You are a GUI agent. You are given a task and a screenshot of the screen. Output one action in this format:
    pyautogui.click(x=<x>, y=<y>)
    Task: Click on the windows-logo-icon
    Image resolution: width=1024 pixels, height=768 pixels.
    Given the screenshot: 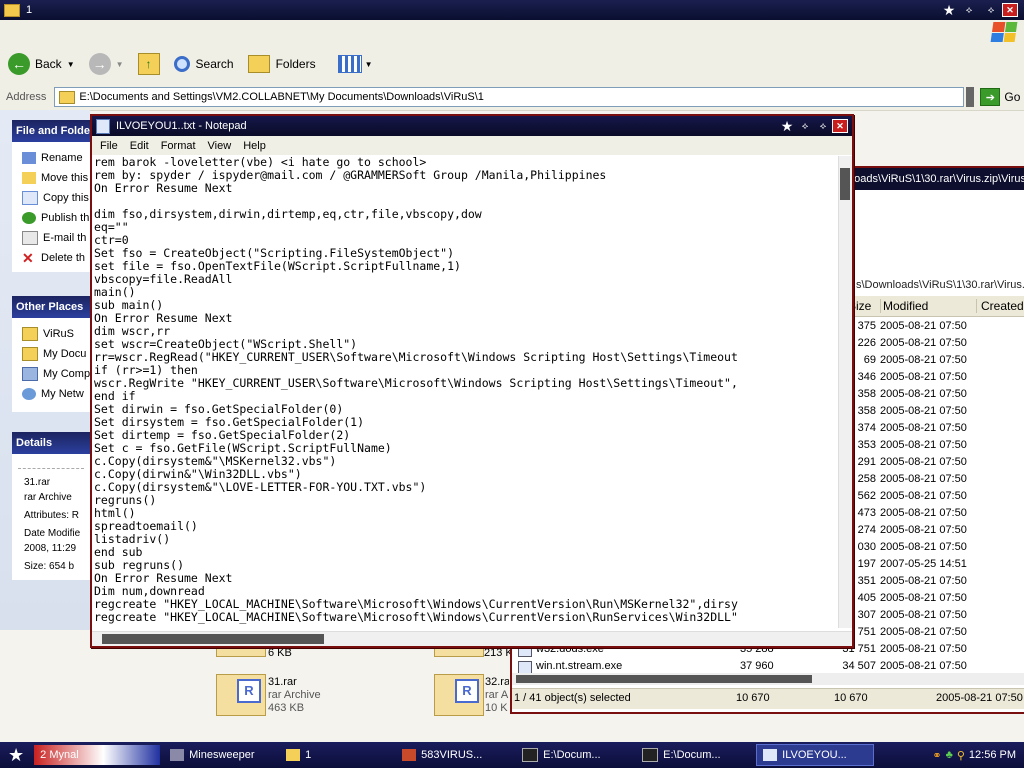 What is the action you would take?
    pyautogui.click(x=1004, y=32)
    